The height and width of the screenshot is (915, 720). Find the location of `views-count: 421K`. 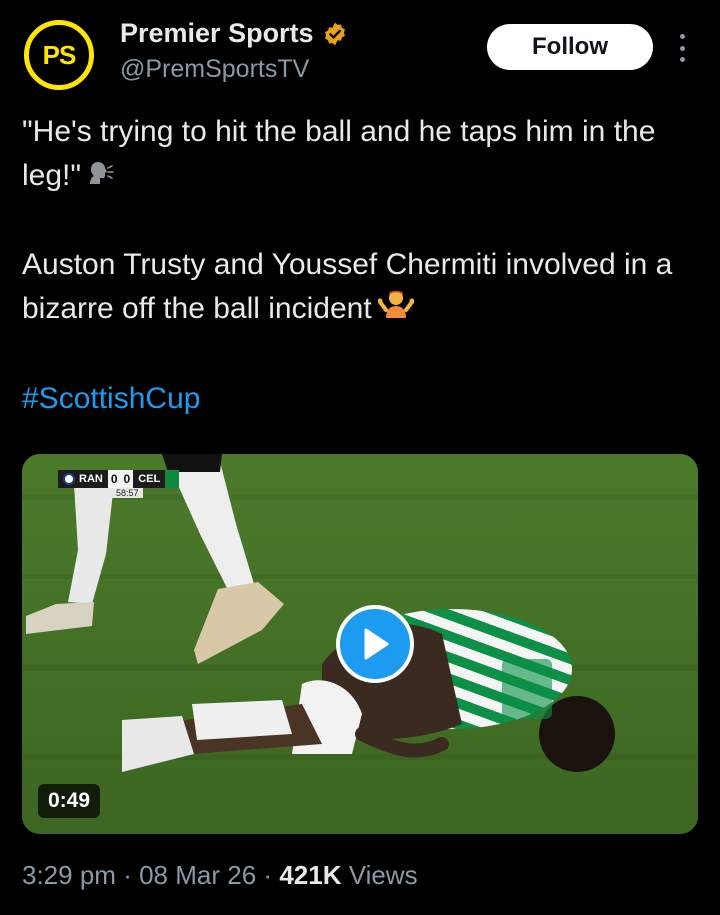

views-count: 421K is located at coordinates (310, 875).